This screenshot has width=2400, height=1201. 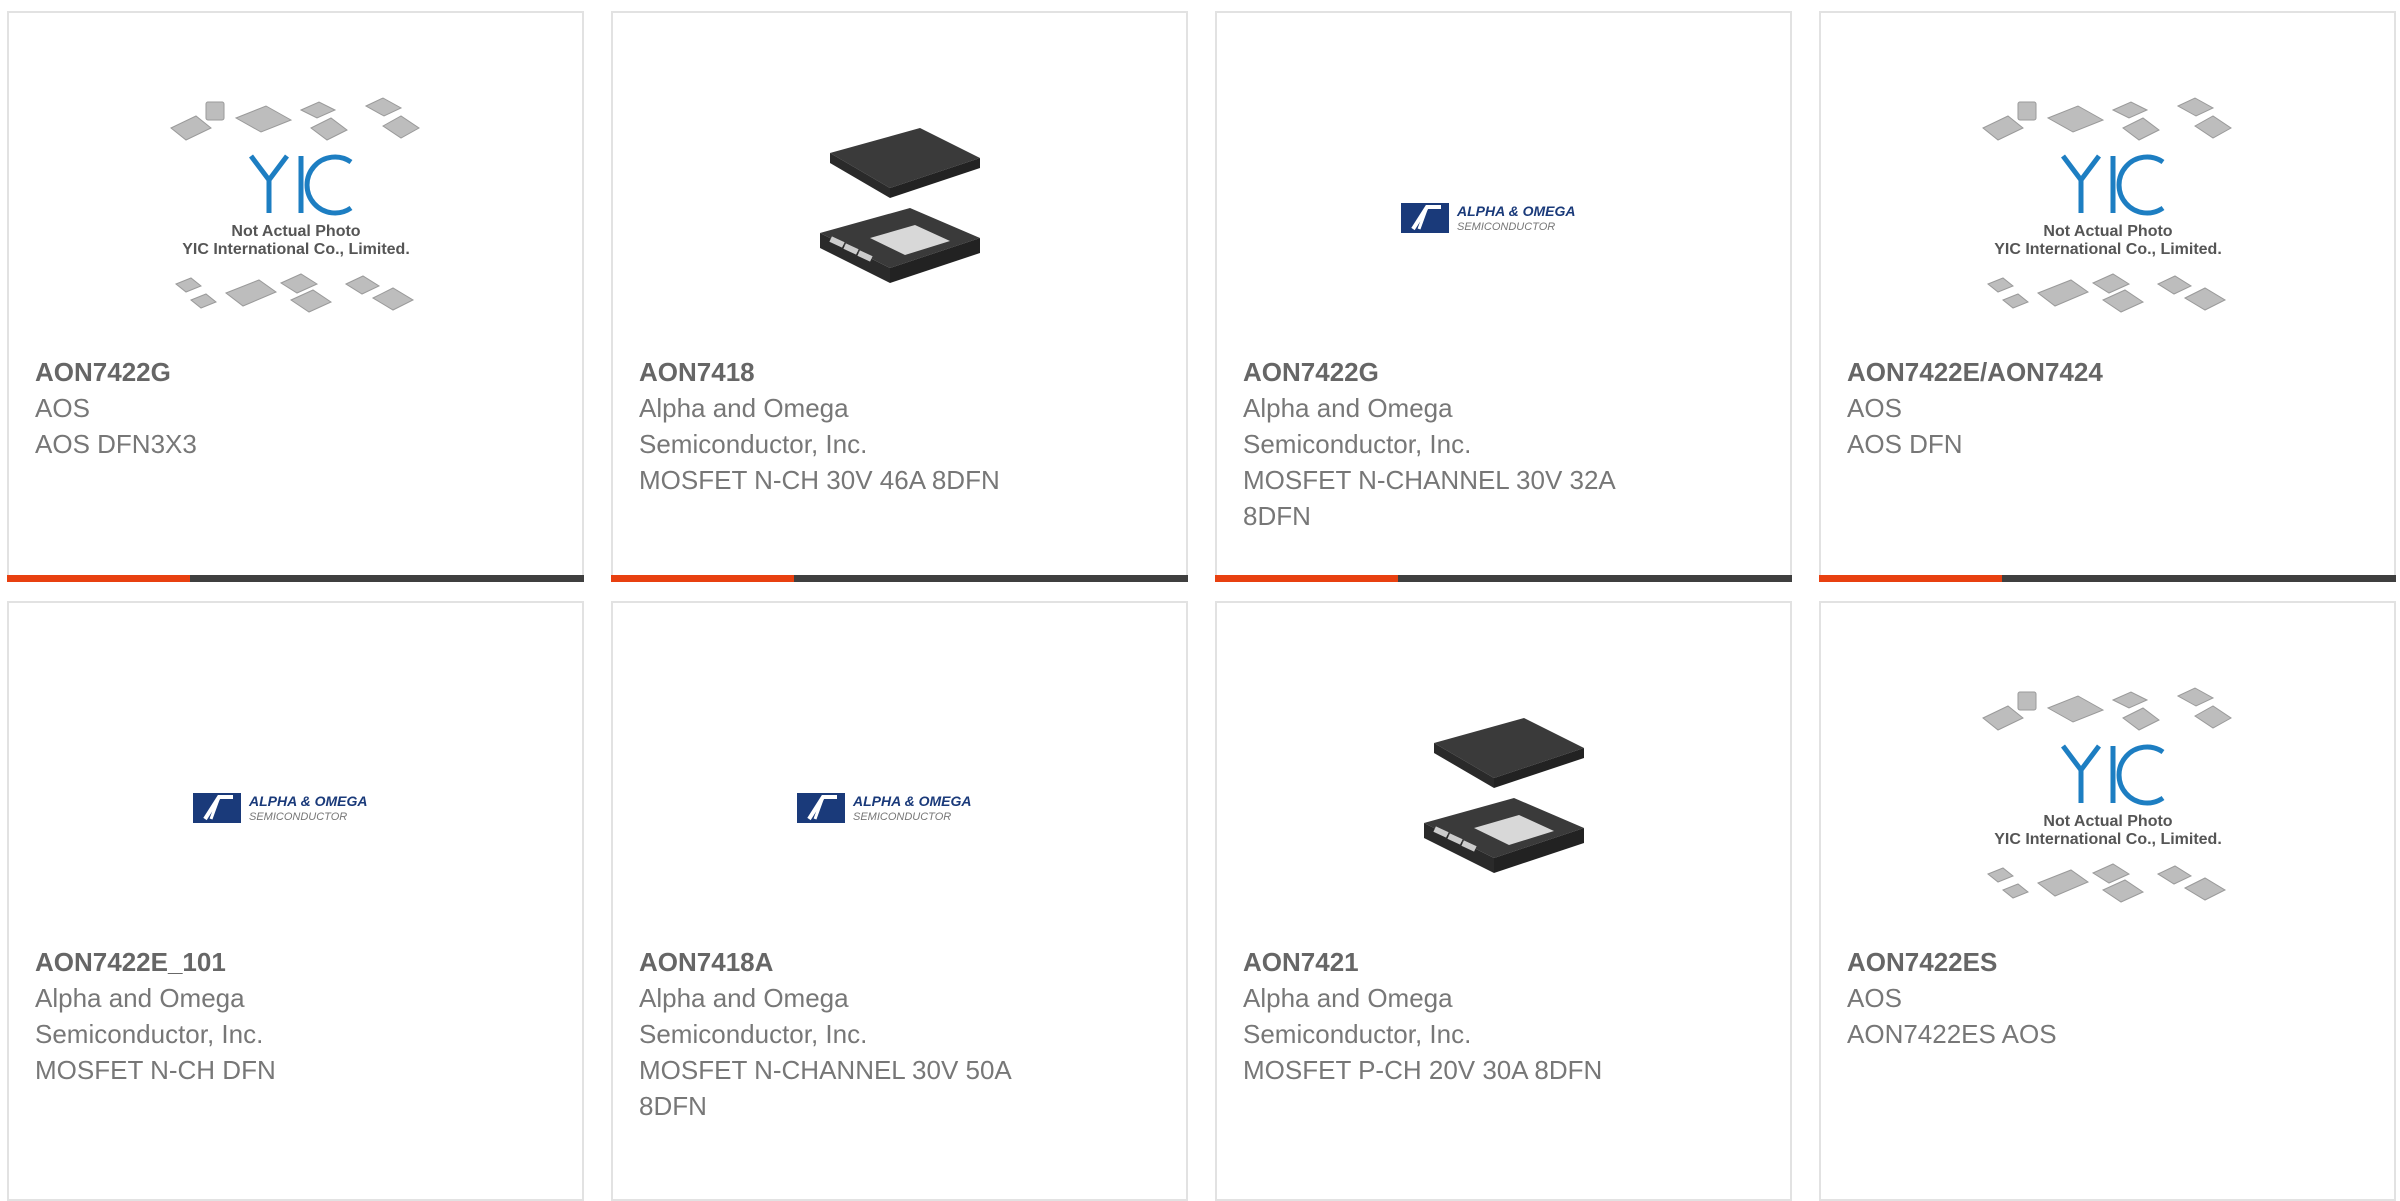 I want to click on part-number: AON7422E_101, so click(x=295, y=962).